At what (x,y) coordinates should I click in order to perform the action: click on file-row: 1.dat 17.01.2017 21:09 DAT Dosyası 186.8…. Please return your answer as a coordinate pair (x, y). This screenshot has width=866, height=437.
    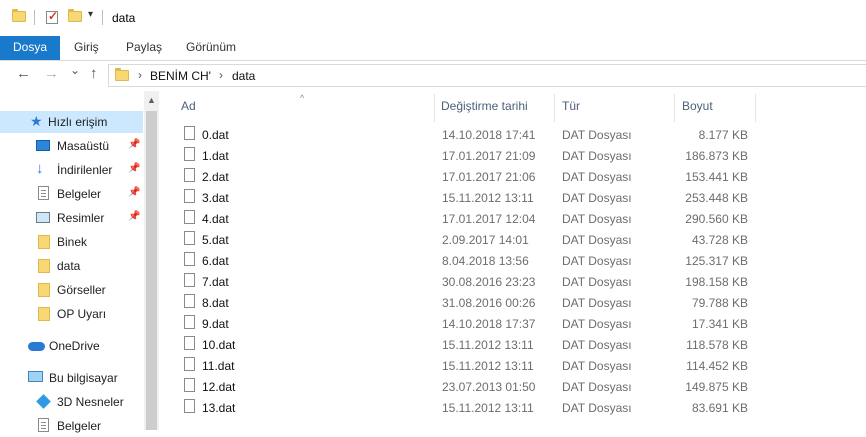
    Looking at the image, I should click on (470, 155).